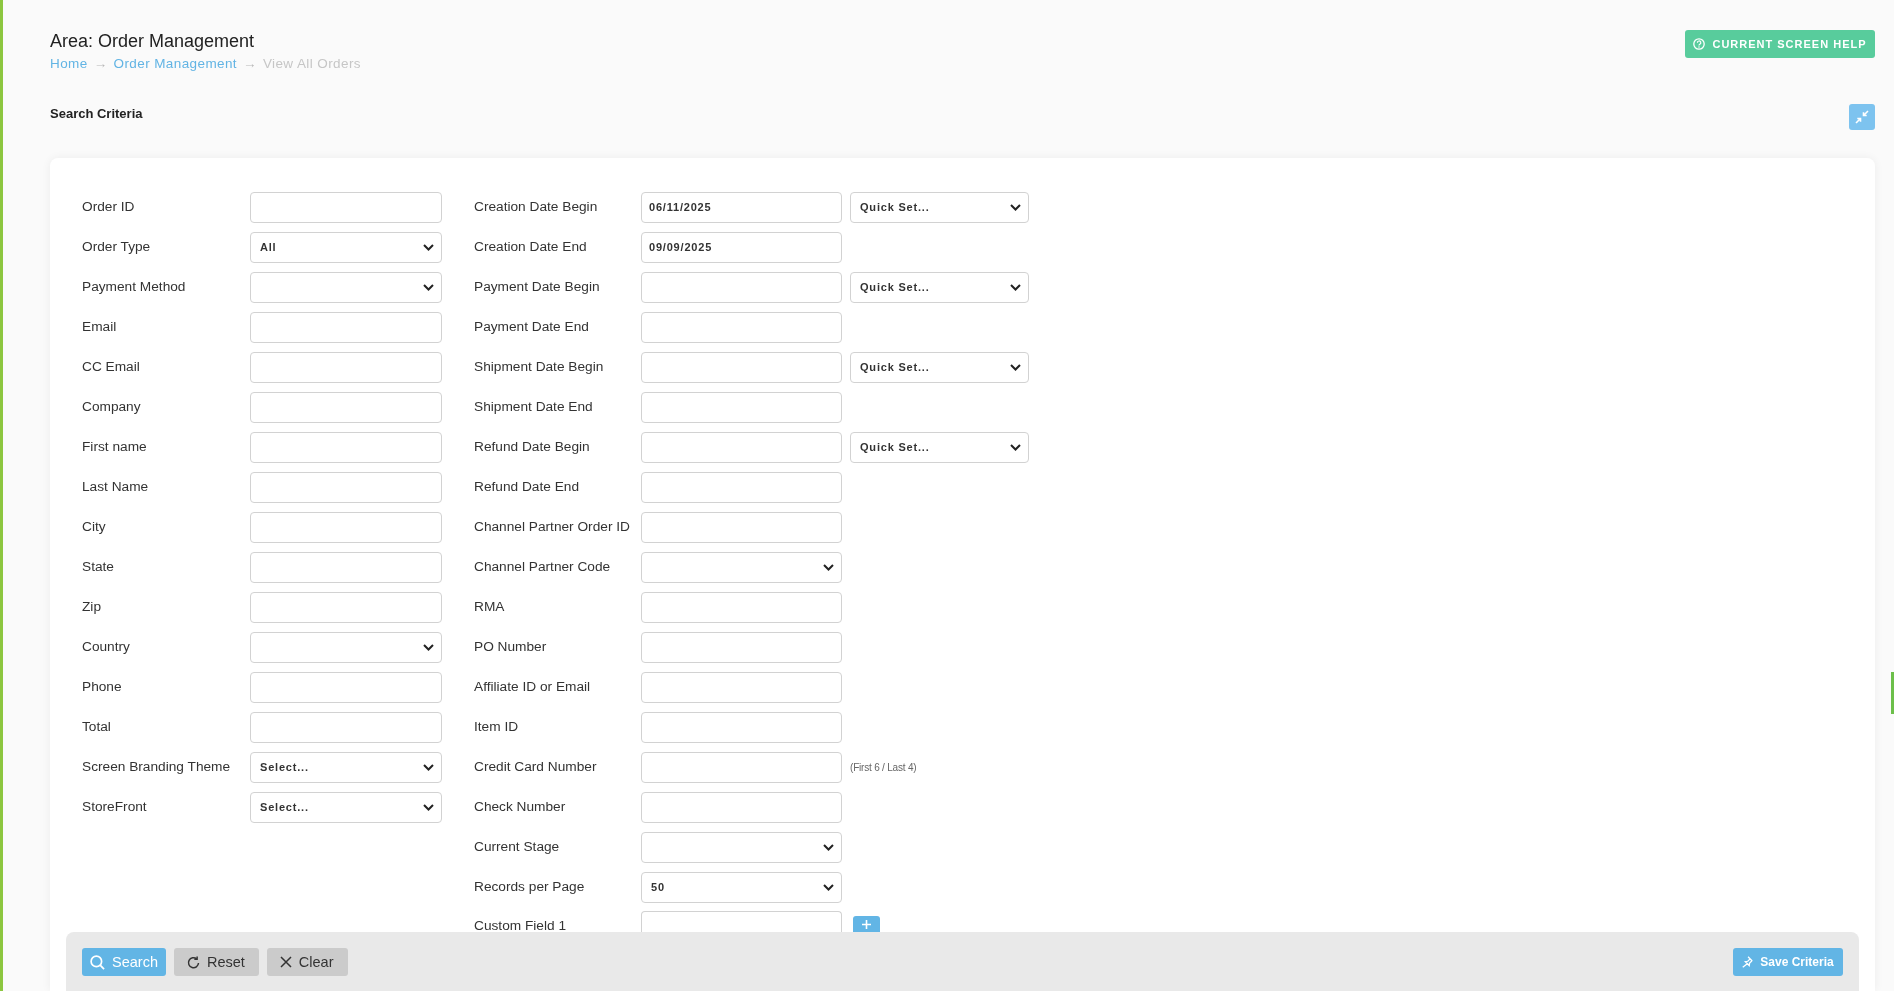 This screenshot has width=1894, height=991. Describe the element at coordinates (157, 767) in the screenshot. I see `field-label: Screen Branding Theme` at that location.